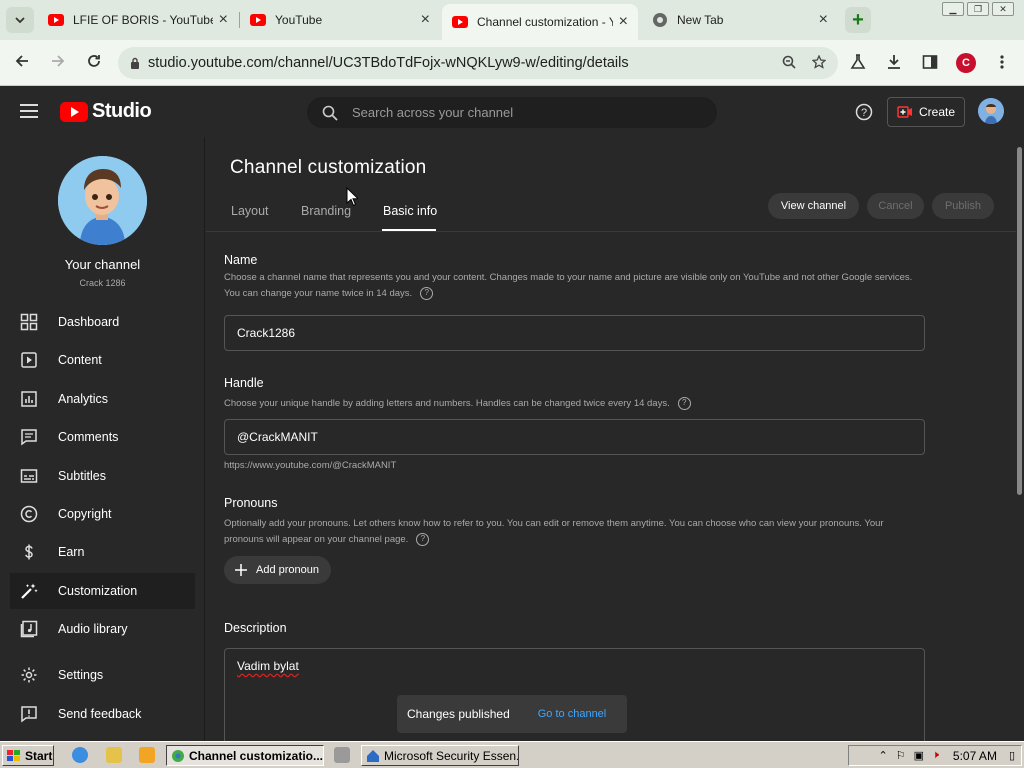  What do you see at coordinates (545, 22) in the screenshot?
I see `tab-title: Channel customization - Yo` at bounding box center [545, 22].